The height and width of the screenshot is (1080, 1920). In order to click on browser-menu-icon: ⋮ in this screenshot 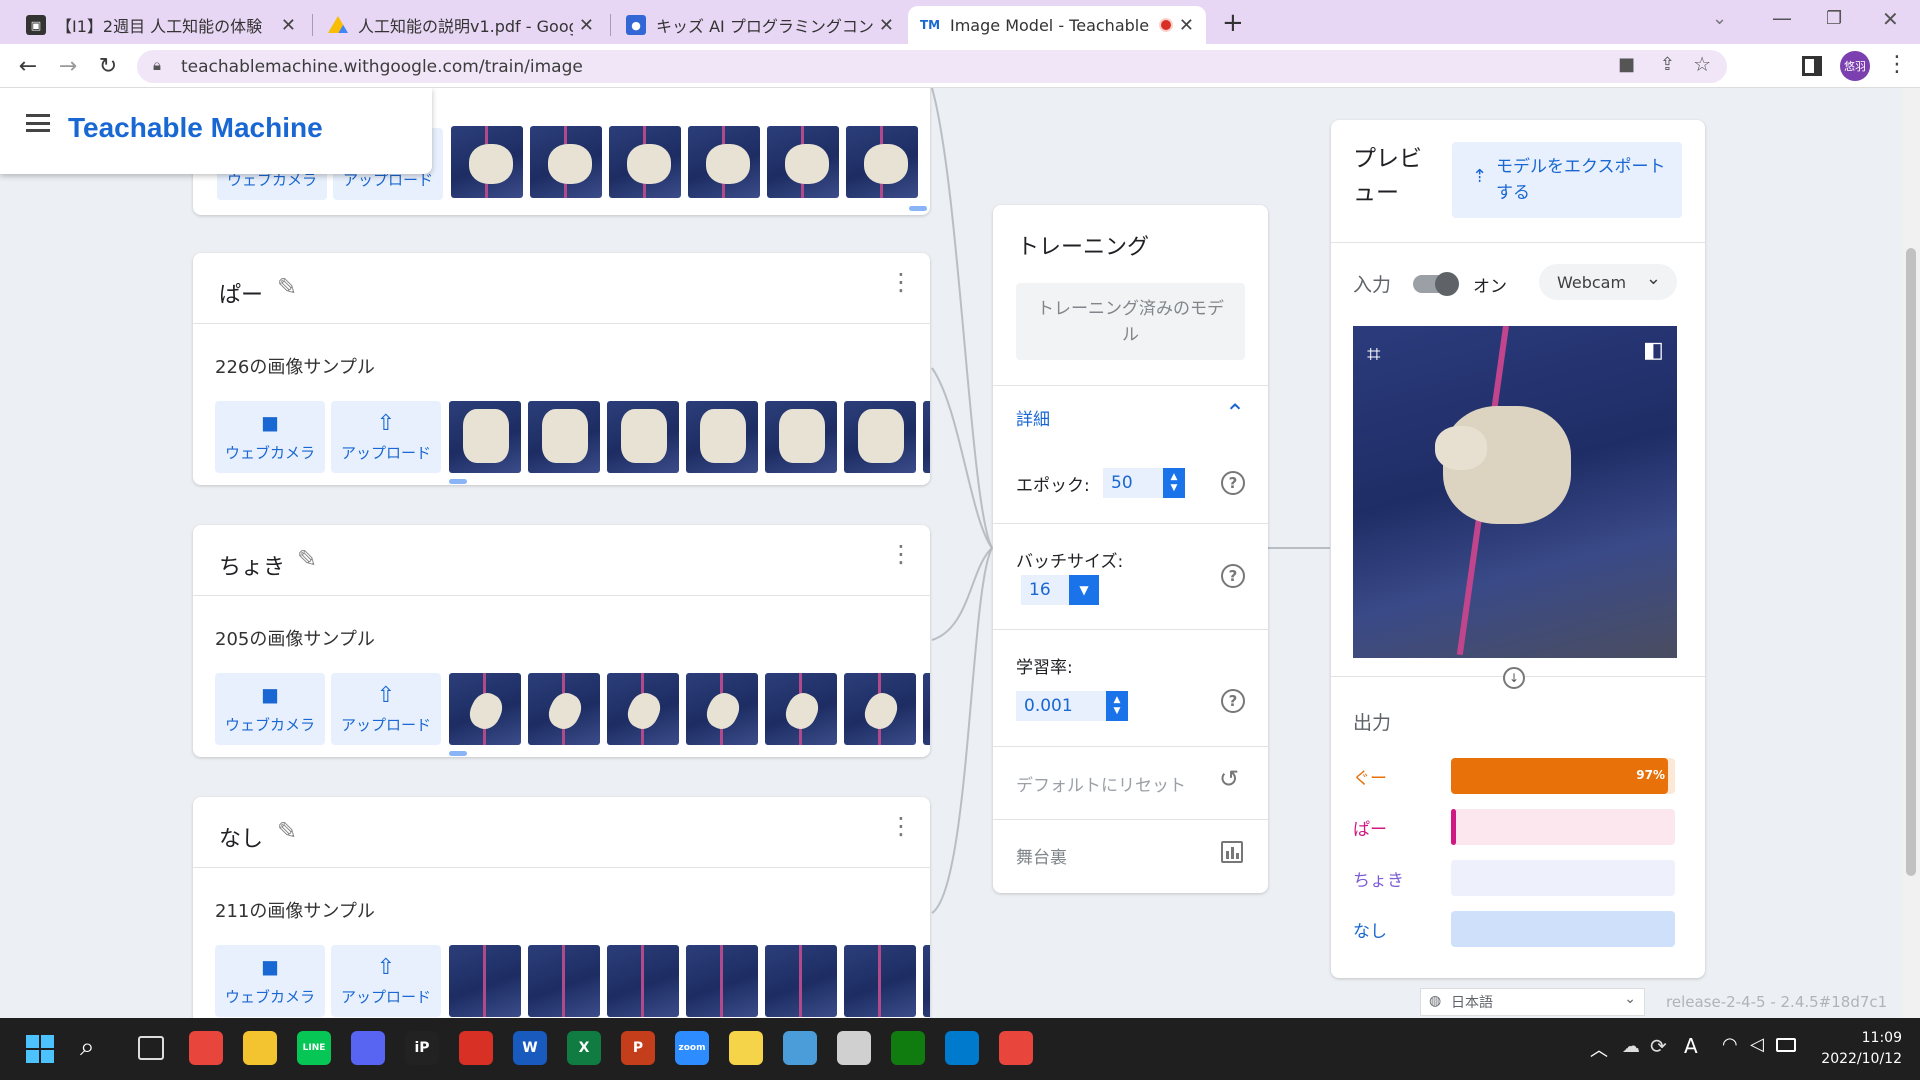, I will do `click(1897, 64)`.